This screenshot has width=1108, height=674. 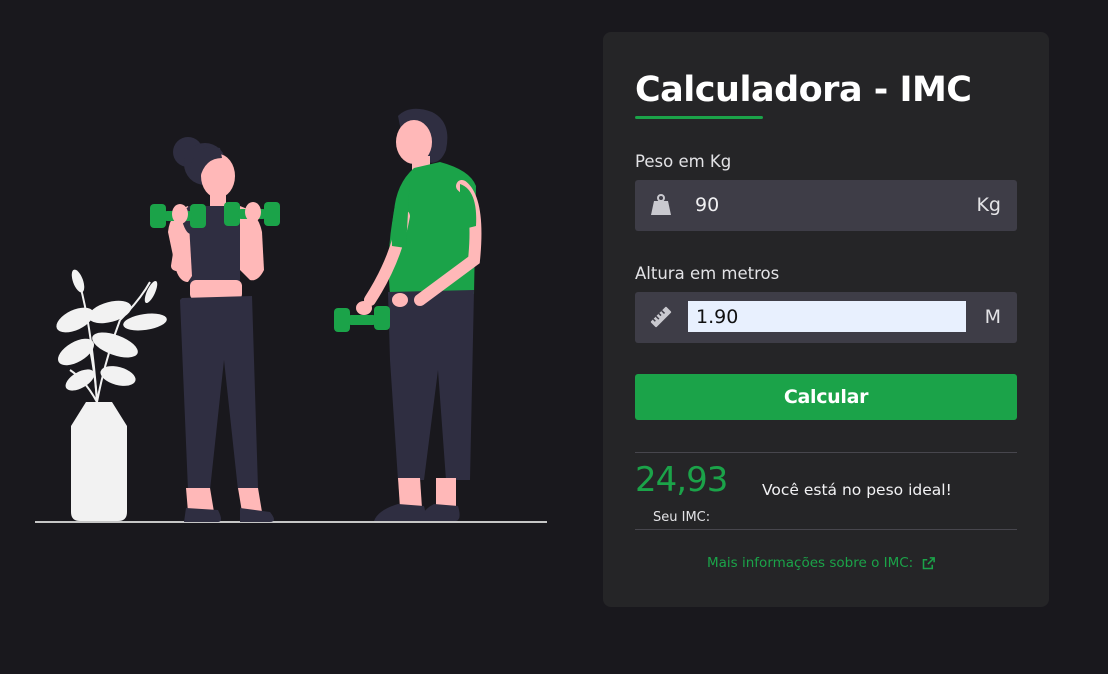 I want to click on calculate-button: Calcular, so click(x=826, y=397).